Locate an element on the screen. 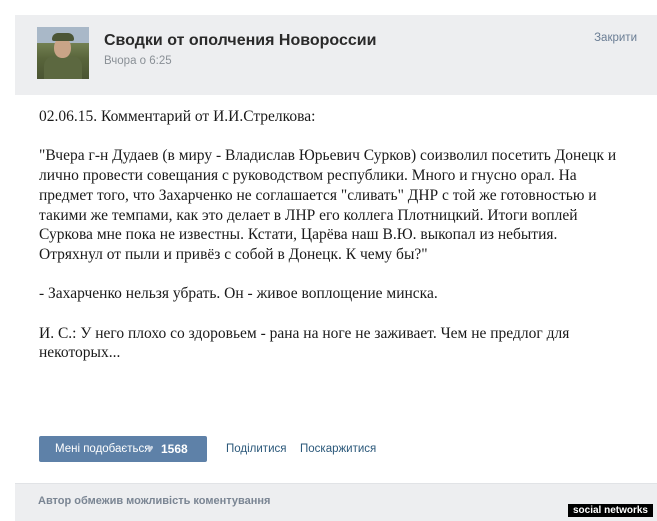  comments-restricted-note: Автор обмежив можливість коментування is located at coordinates (154, 501).